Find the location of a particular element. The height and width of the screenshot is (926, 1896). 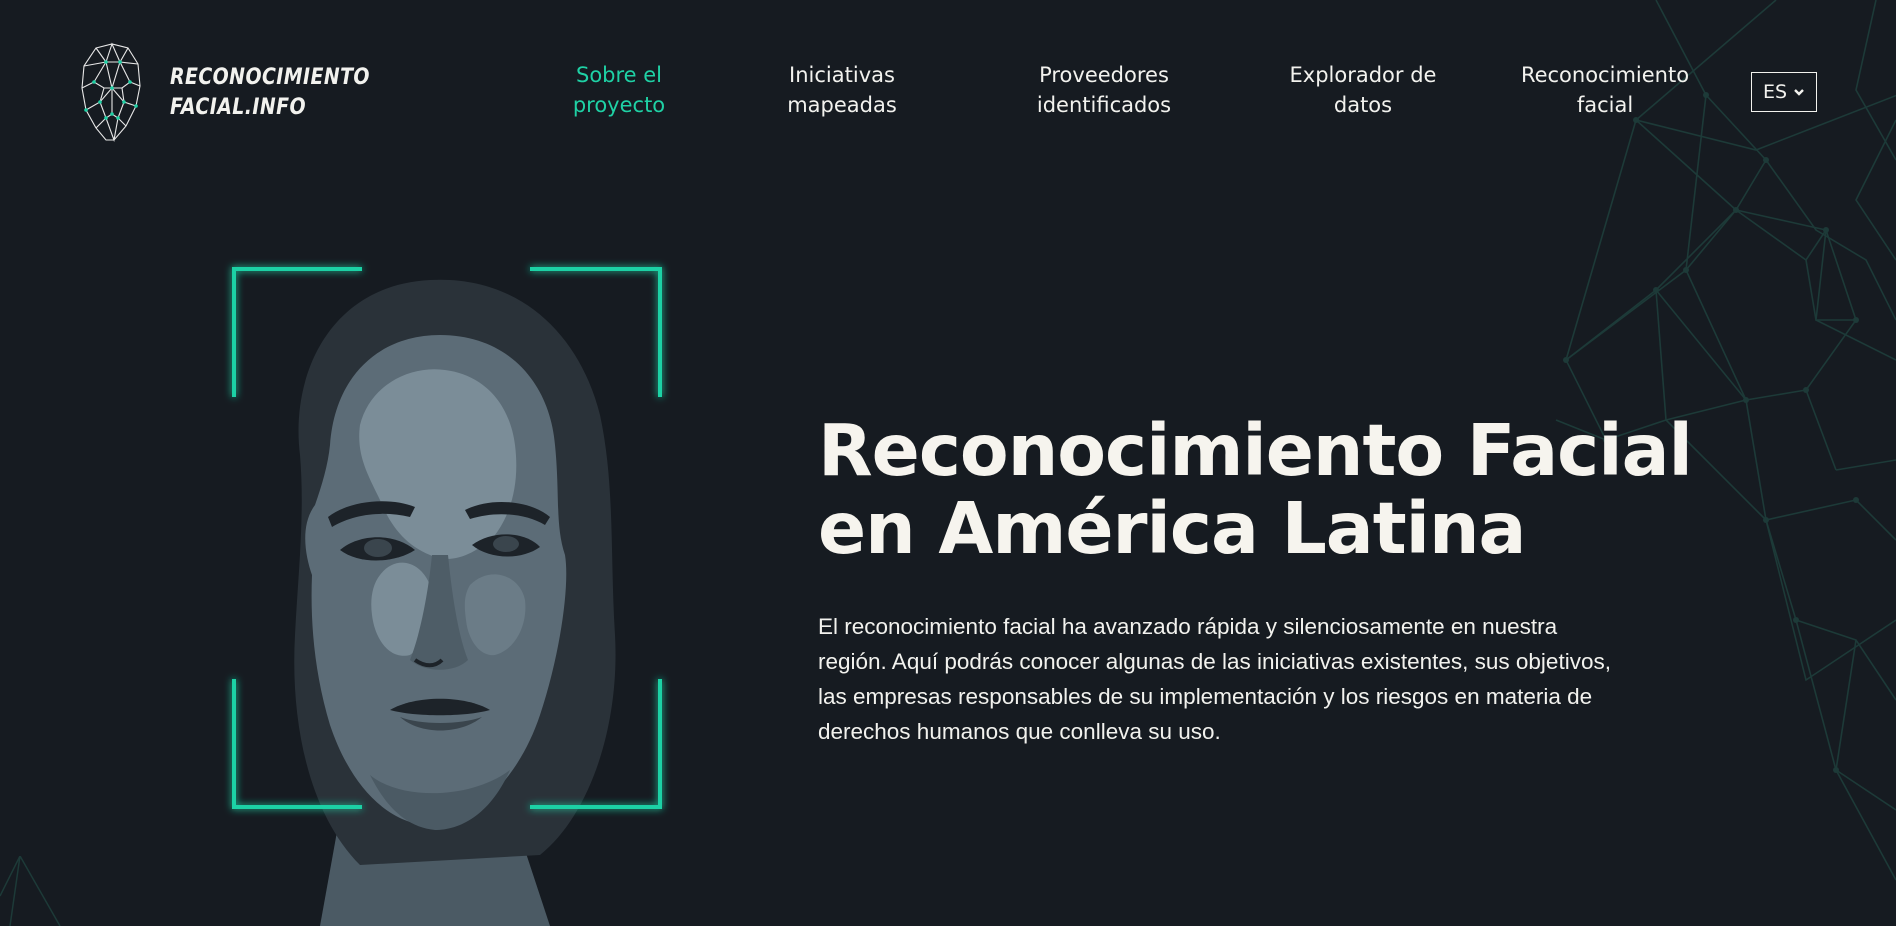

nav-item-label-line-1: Iniciativas is located at coordinates (842, 75).